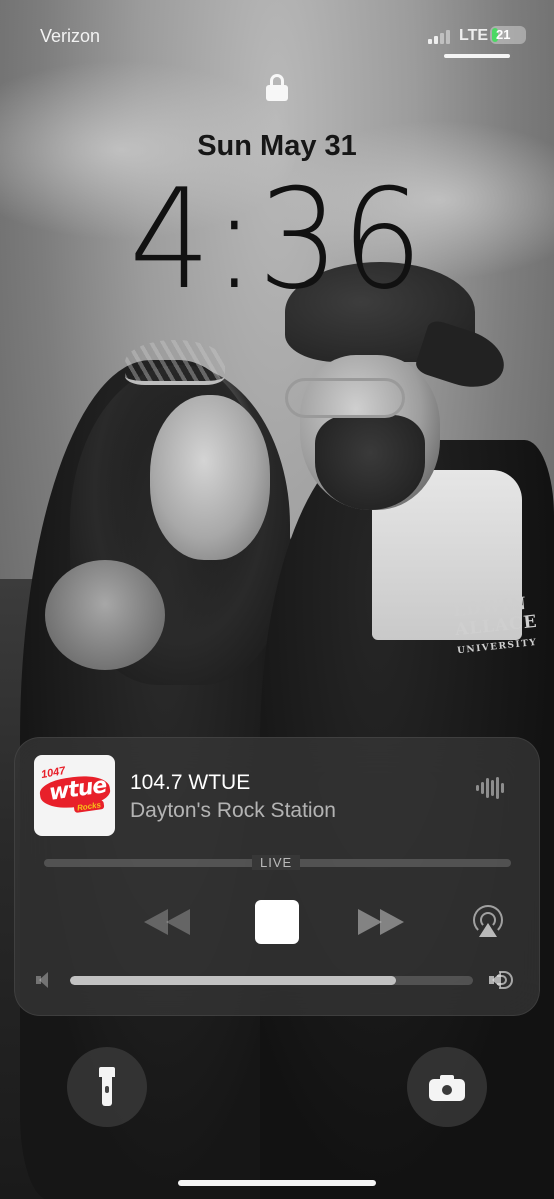  Describe the element at coordinates (277, 89) in the screenshot. I see `lock-icon` at that location.